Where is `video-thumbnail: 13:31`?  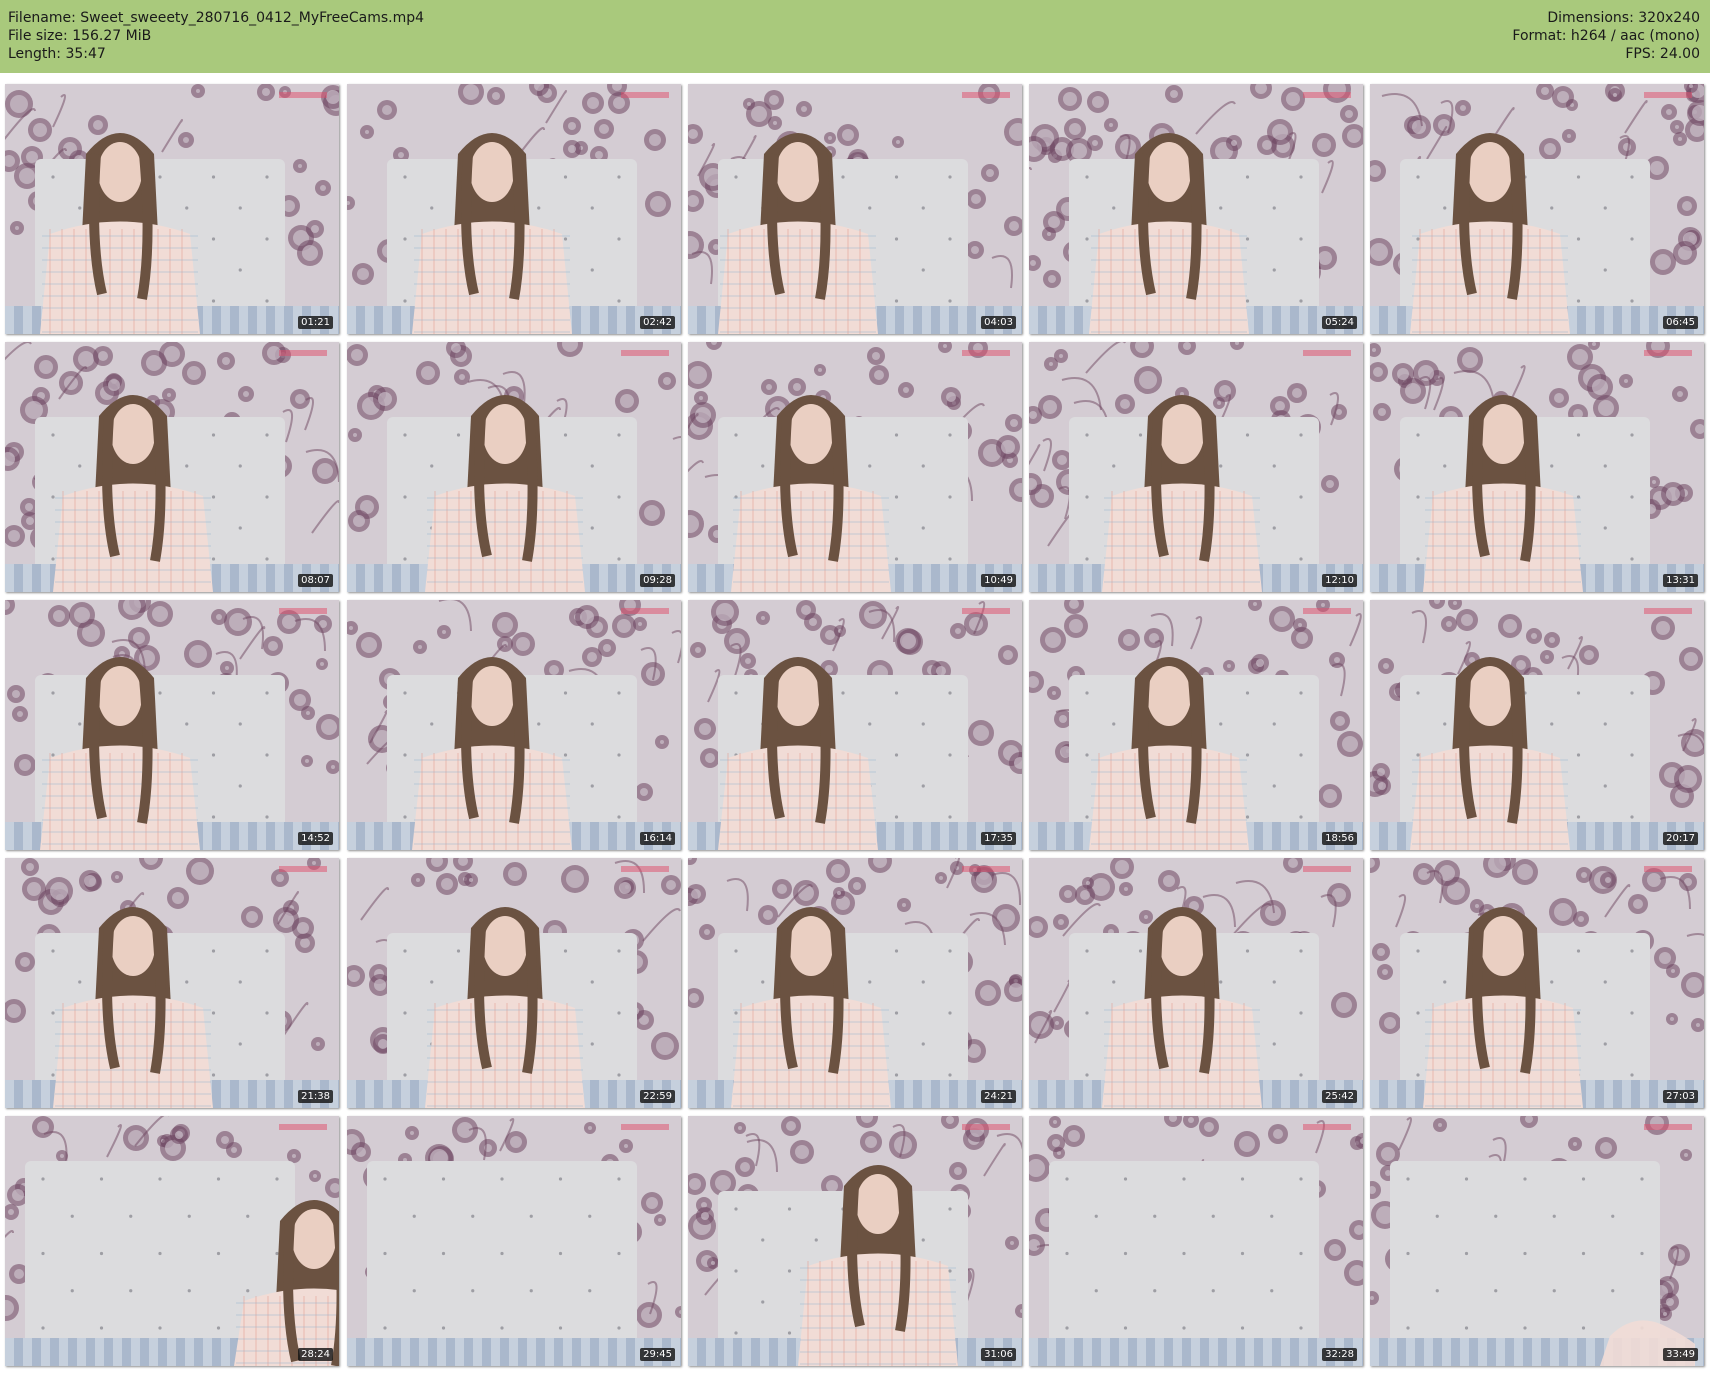
video-thumbnail: 13:31 is located at coordinates (1537, 467).